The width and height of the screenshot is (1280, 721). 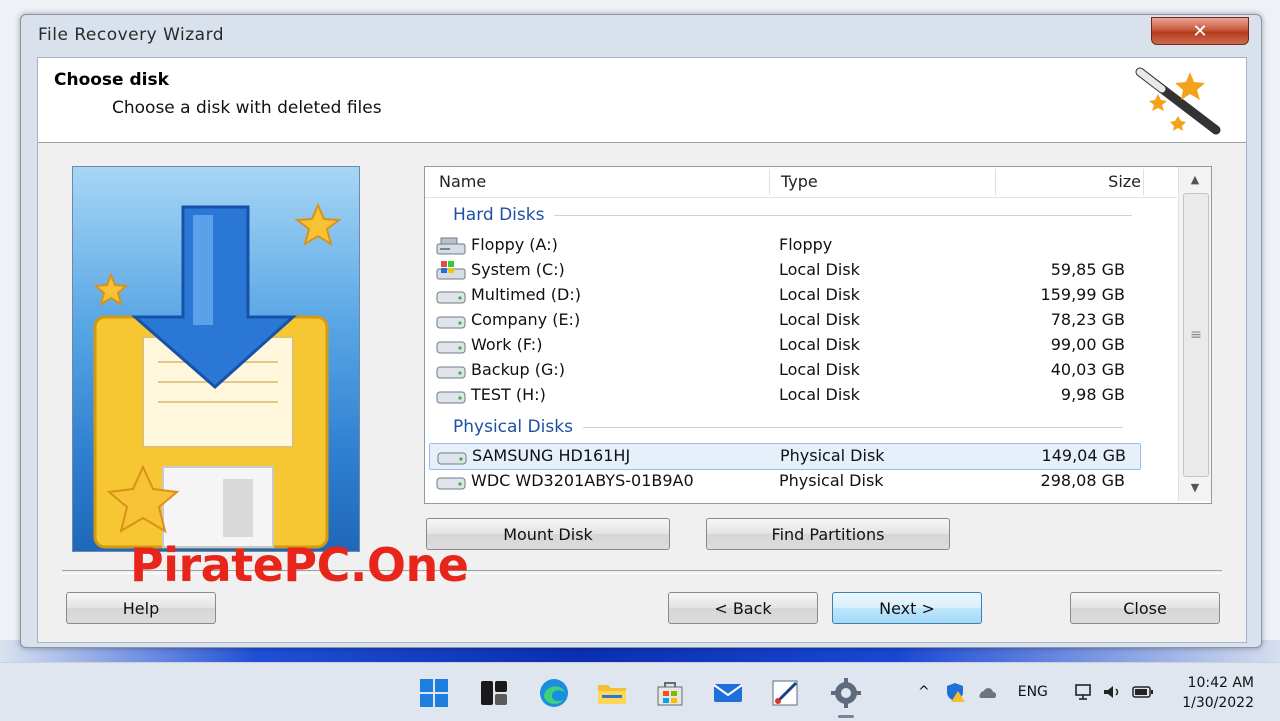 What do you see at coordinates (728, 693) in the screenshot?
I see `mail-icon` at bounding box center [728, 693].